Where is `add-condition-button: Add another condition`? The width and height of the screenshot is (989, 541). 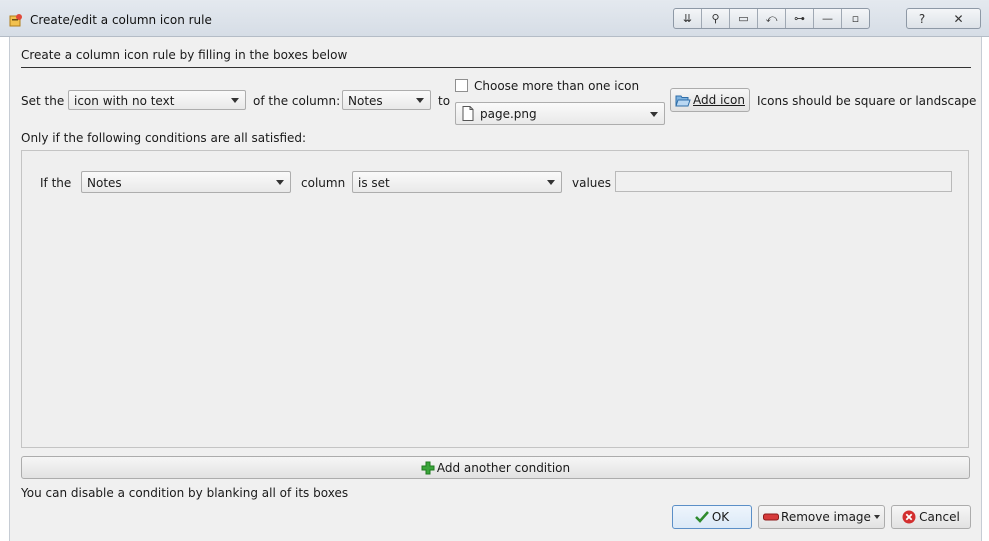 add-condition-button: Add another condition is located at coordinates (495, 467).